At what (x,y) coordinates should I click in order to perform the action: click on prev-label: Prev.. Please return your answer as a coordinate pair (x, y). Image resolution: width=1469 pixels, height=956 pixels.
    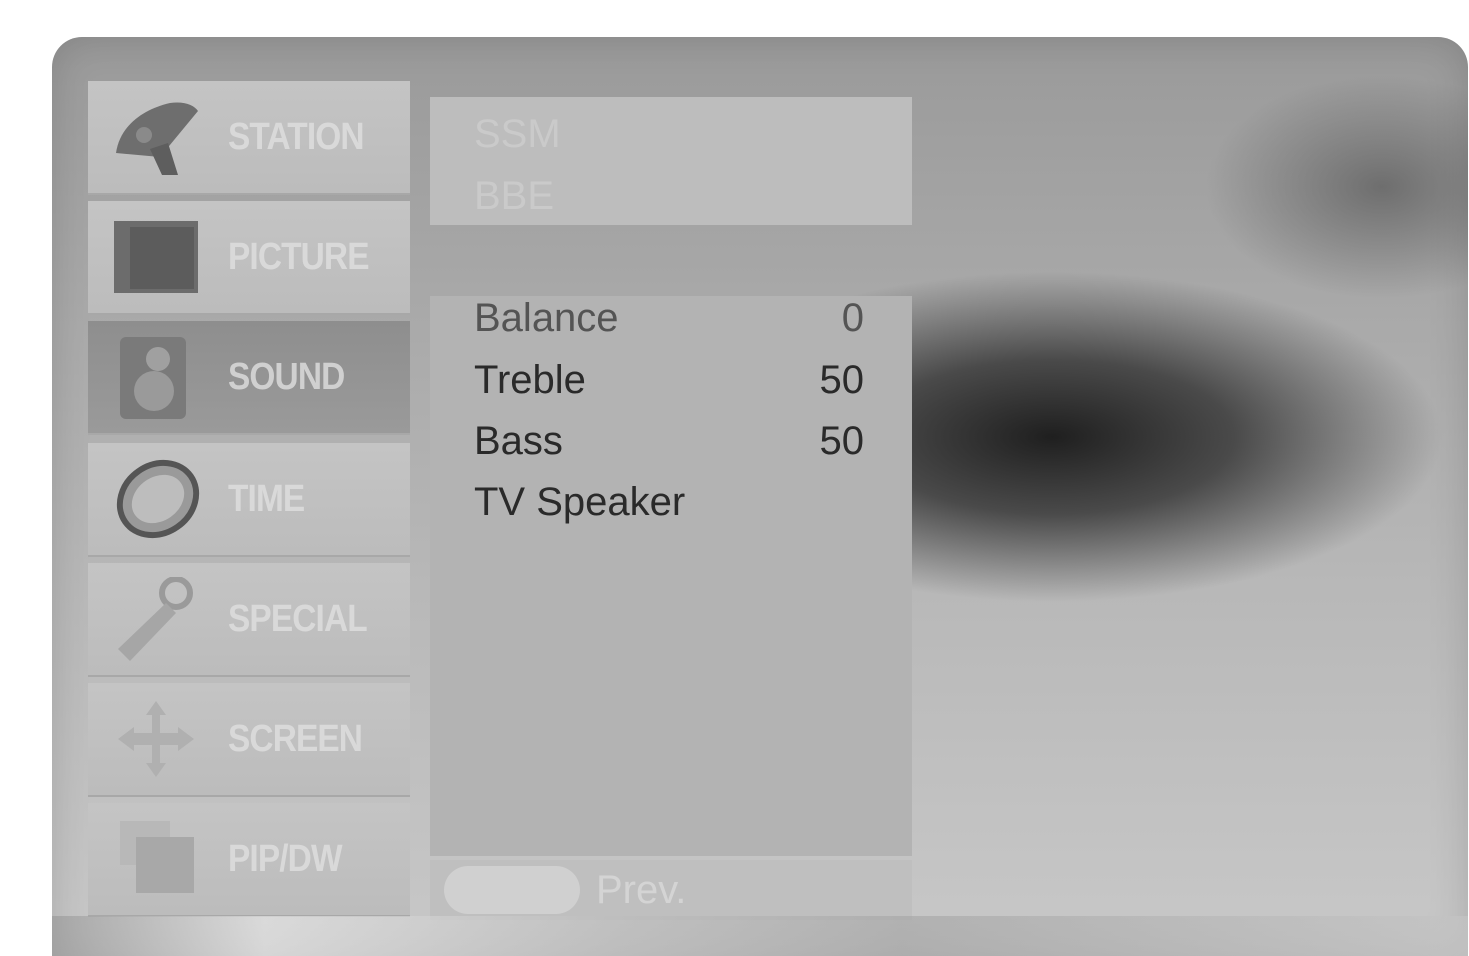
    Looking at the image, I should click on (641, 890).